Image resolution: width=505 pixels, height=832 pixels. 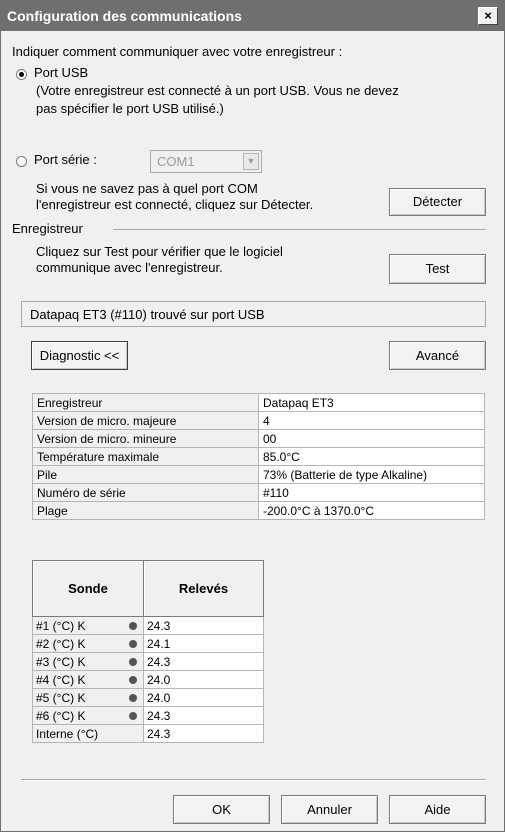 What do you see at coordinates (88, 588) in the screenshot?
I see `probe-column-header: Sonde` at bounding box center [88, 588].